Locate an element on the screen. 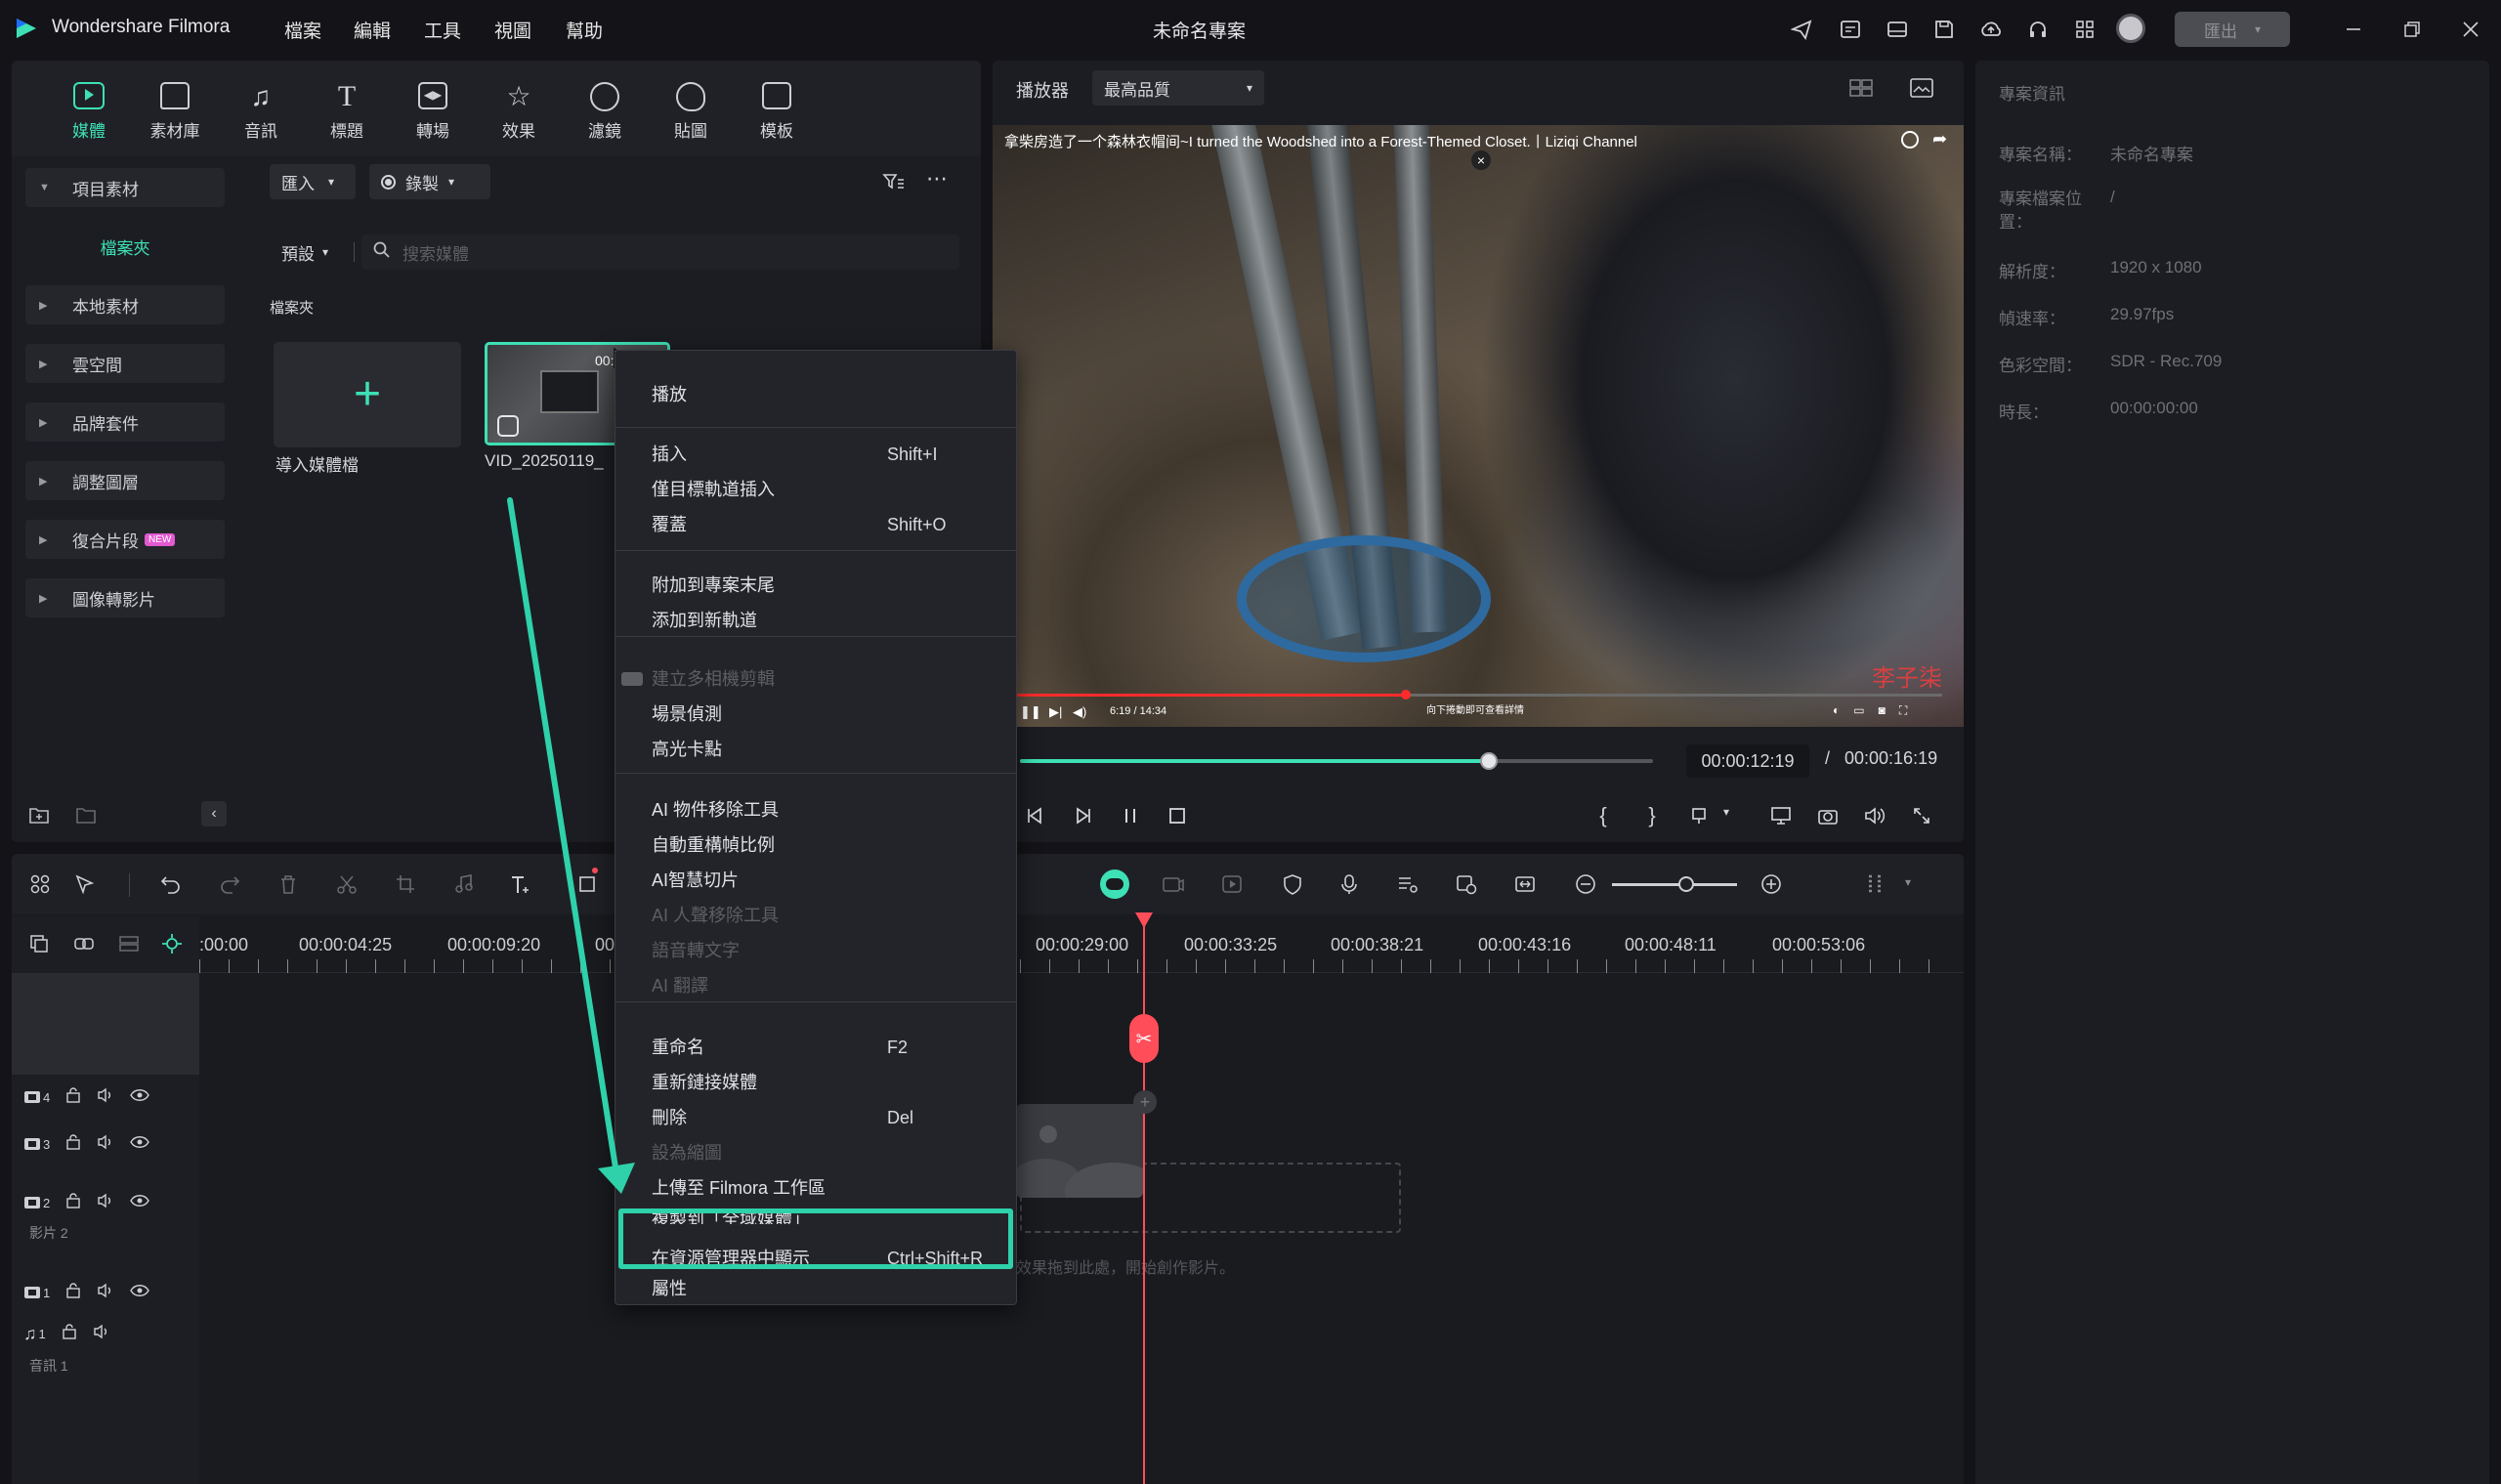 This screenshot has width=2501, height=1484. media-manager-icon is located at coordinates (1850, 30).